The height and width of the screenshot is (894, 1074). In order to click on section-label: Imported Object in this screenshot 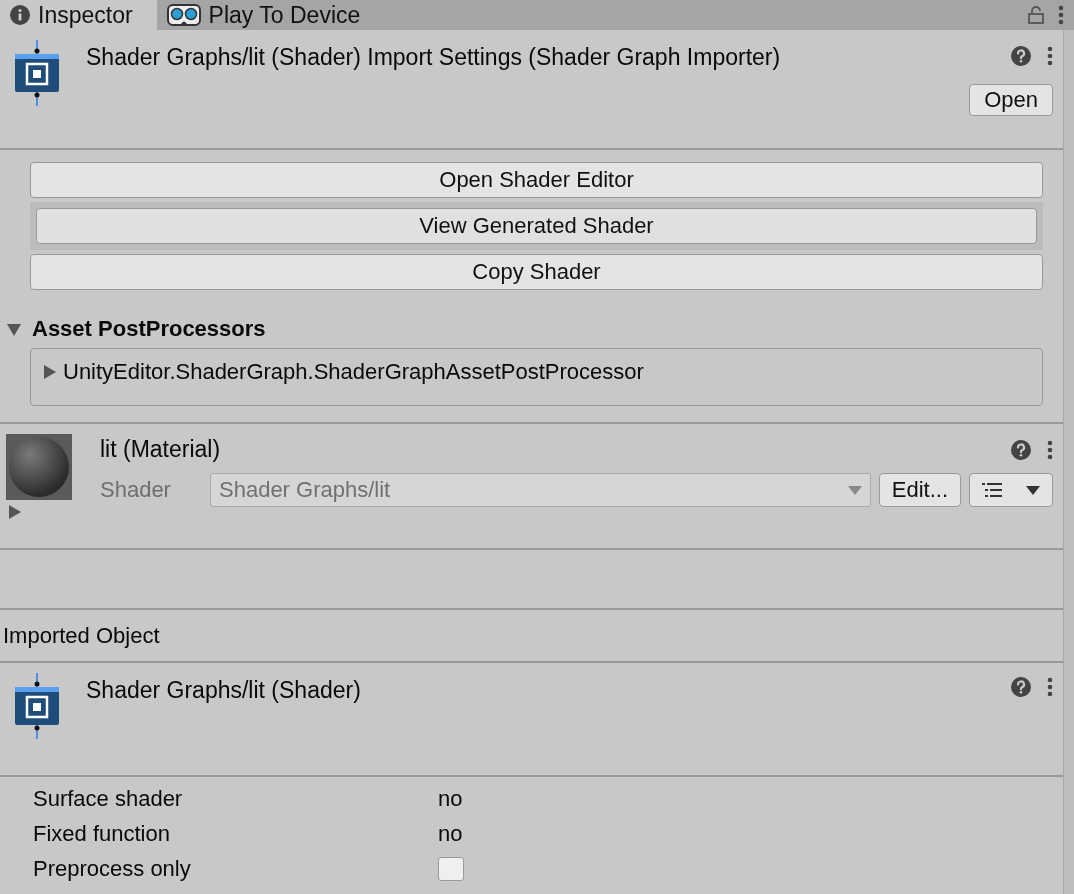, I will do `click(81, 635)`.